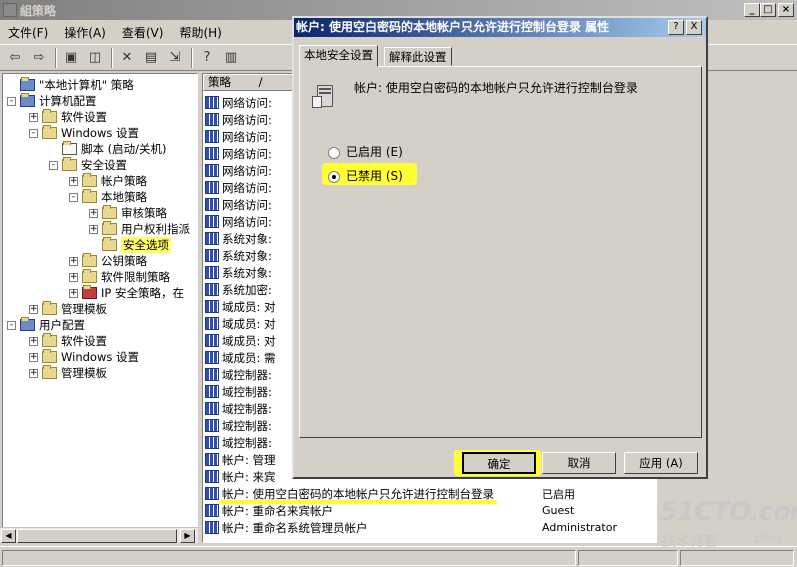 The image size is (797, 567). Describe the element at coordinates (231, 58) in the screenshot. I see `console-icon: ▥` at that location.